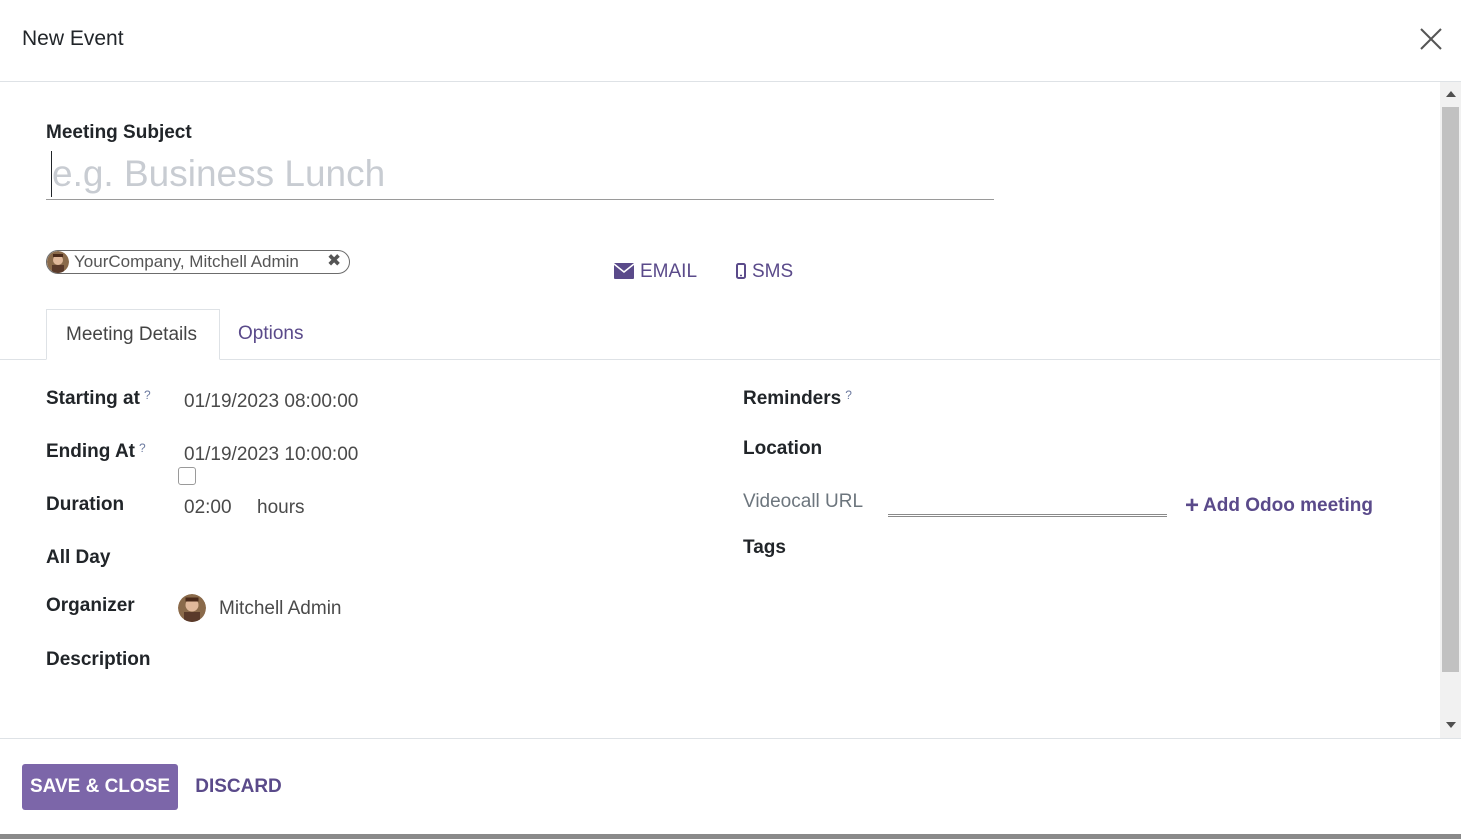  What do you see at coordinates (186, 261) in the screenshot?
I see `attendee-tag-label: YourCompany, Mitchell Admin` at bounding box center [186, 261].